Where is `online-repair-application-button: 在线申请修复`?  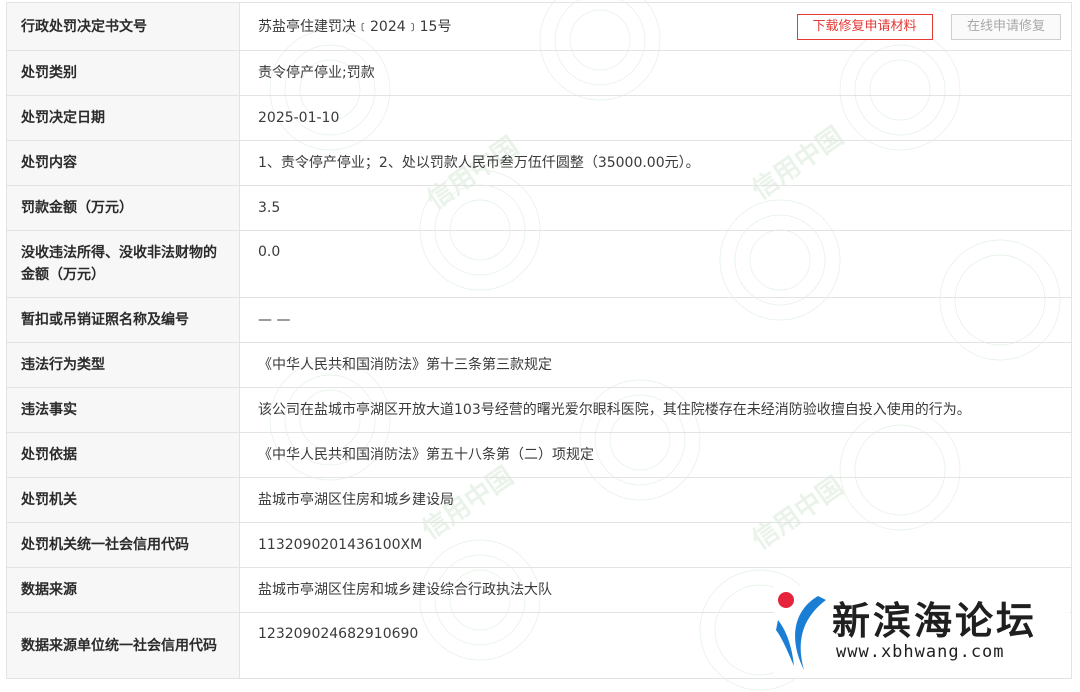
online-repair-application-button: 在线申请修复 is located at coordinates (1005, 26).